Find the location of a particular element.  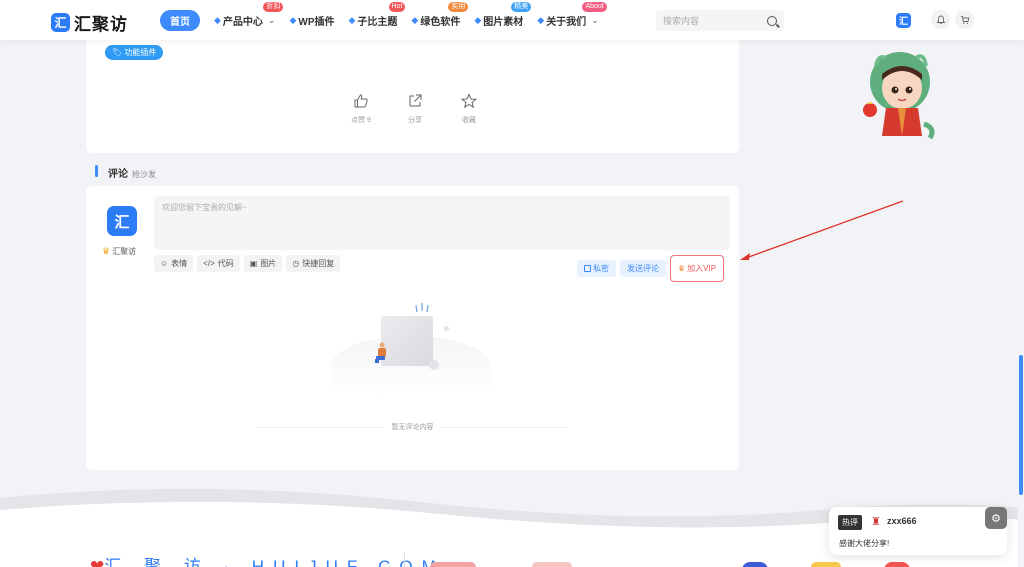

comment-user: ♛ 汇聚访 is located at coordinates (119, 251).